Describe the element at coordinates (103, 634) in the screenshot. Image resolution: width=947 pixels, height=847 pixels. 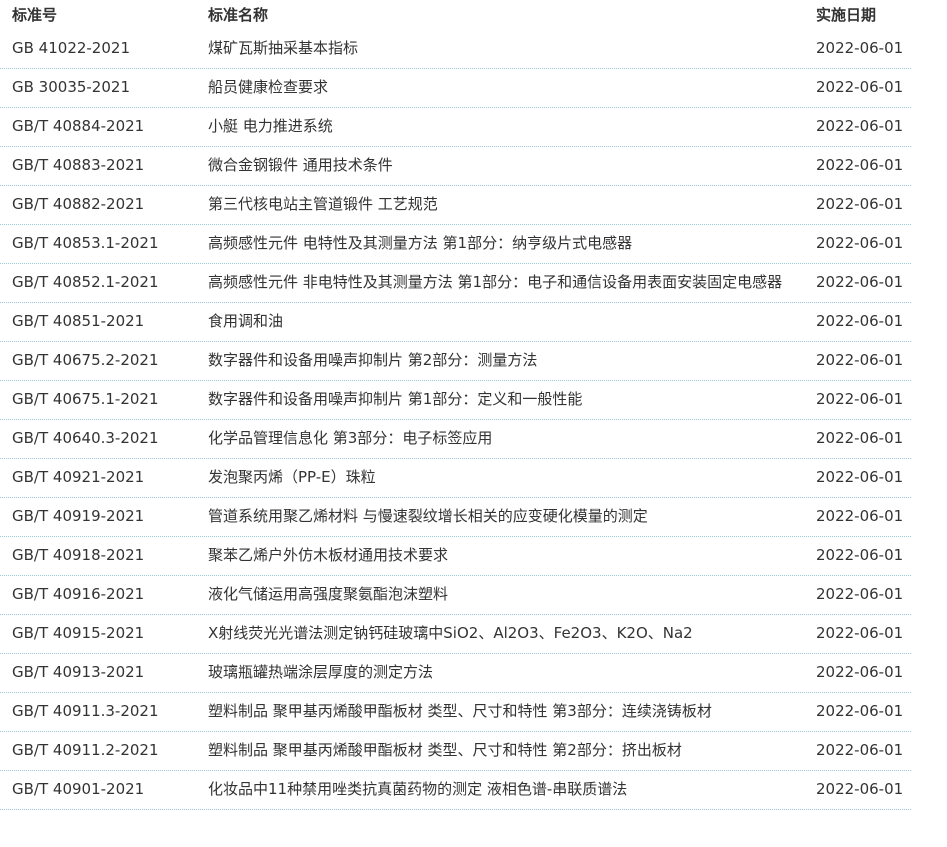
I see `standard-number: GB/T 40915-2021` at that location.